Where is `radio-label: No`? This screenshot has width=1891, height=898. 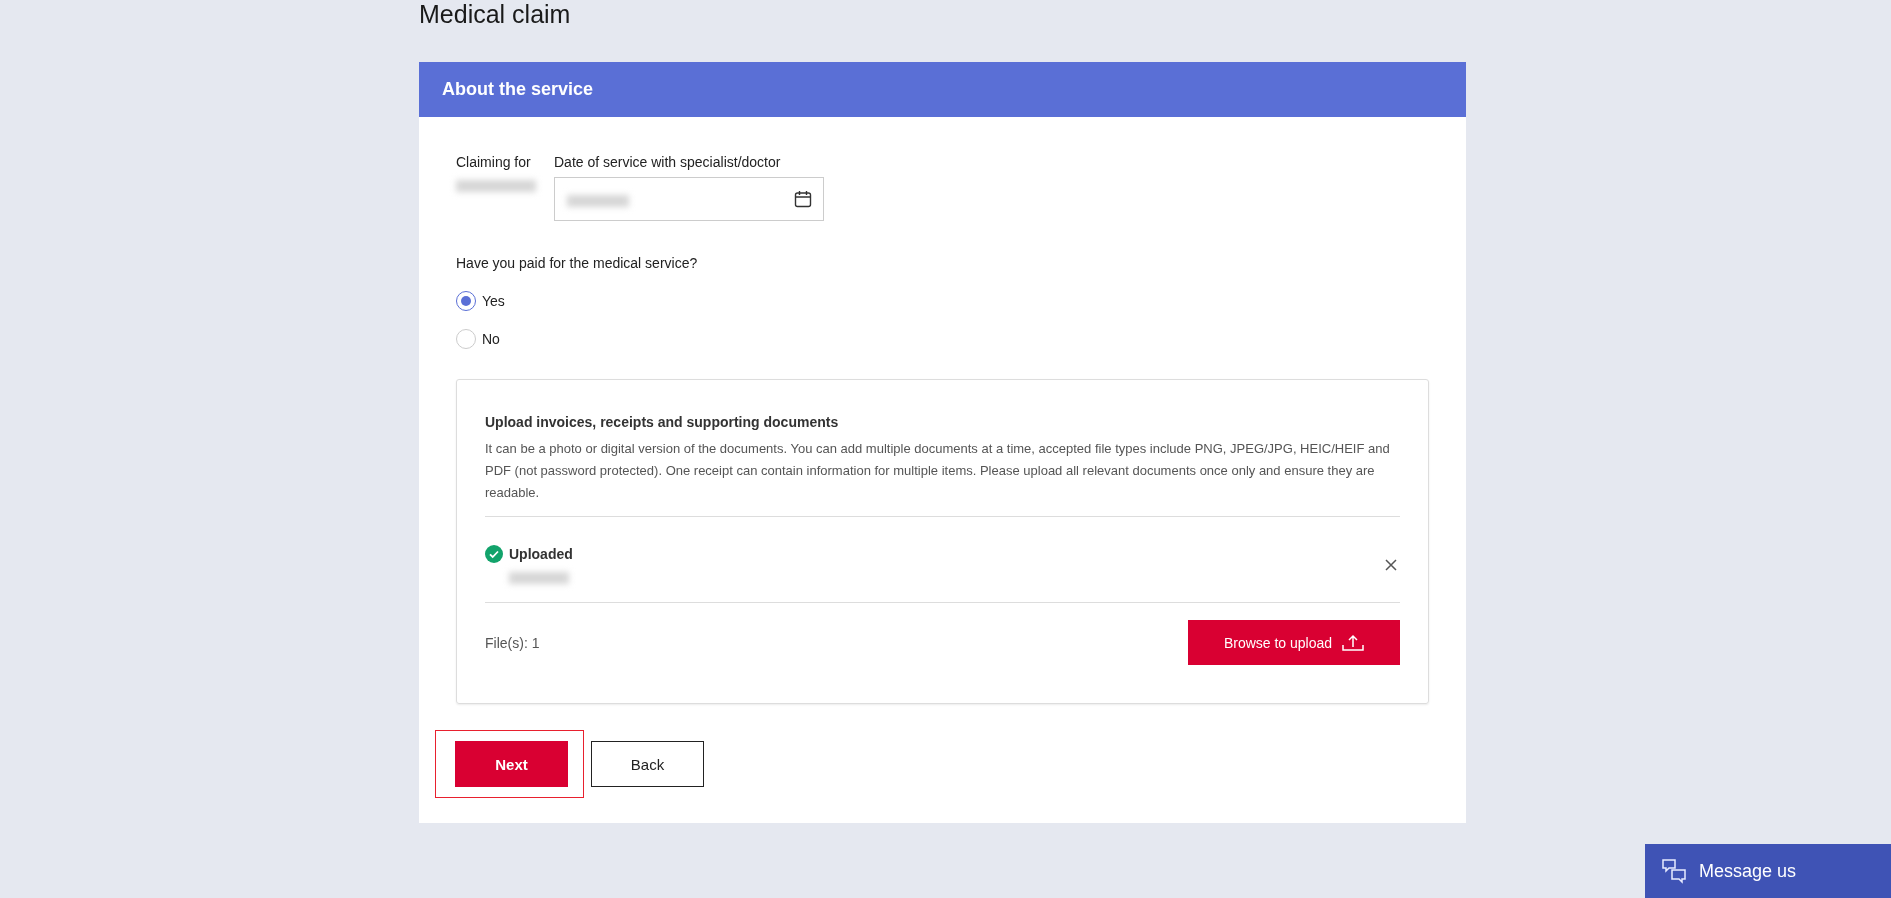 radio-label: No is located at coordinates (491, 339).